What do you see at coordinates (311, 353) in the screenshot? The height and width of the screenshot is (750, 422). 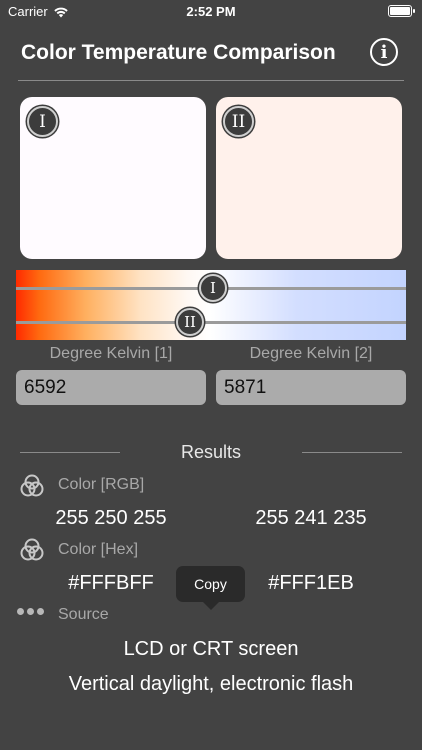 I see `kelvin-label-2: Degree Kelvin [2]` at bounding box center [311, 353].